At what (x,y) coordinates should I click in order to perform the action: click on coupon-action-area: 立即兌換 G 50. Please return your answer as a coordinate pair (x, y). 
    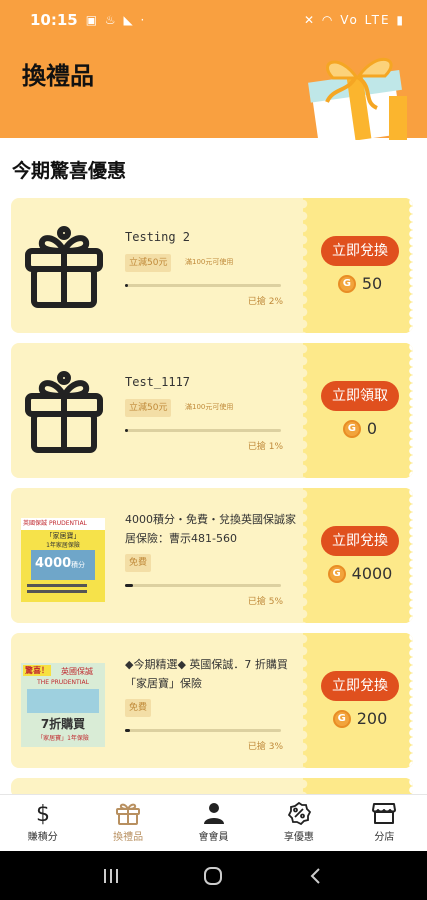
    Looking at the image, I should click on (355, 265).